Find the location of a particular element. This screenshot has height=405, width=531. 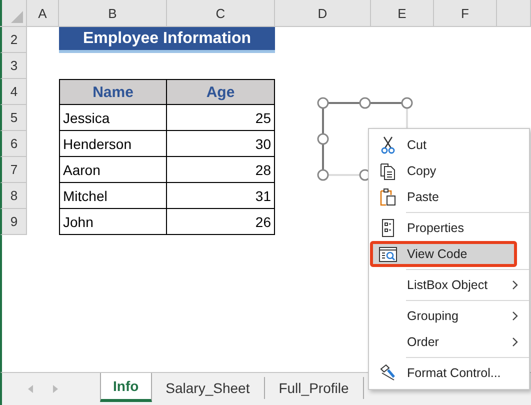

header-cell: Name is located at coordinates (113, 92).